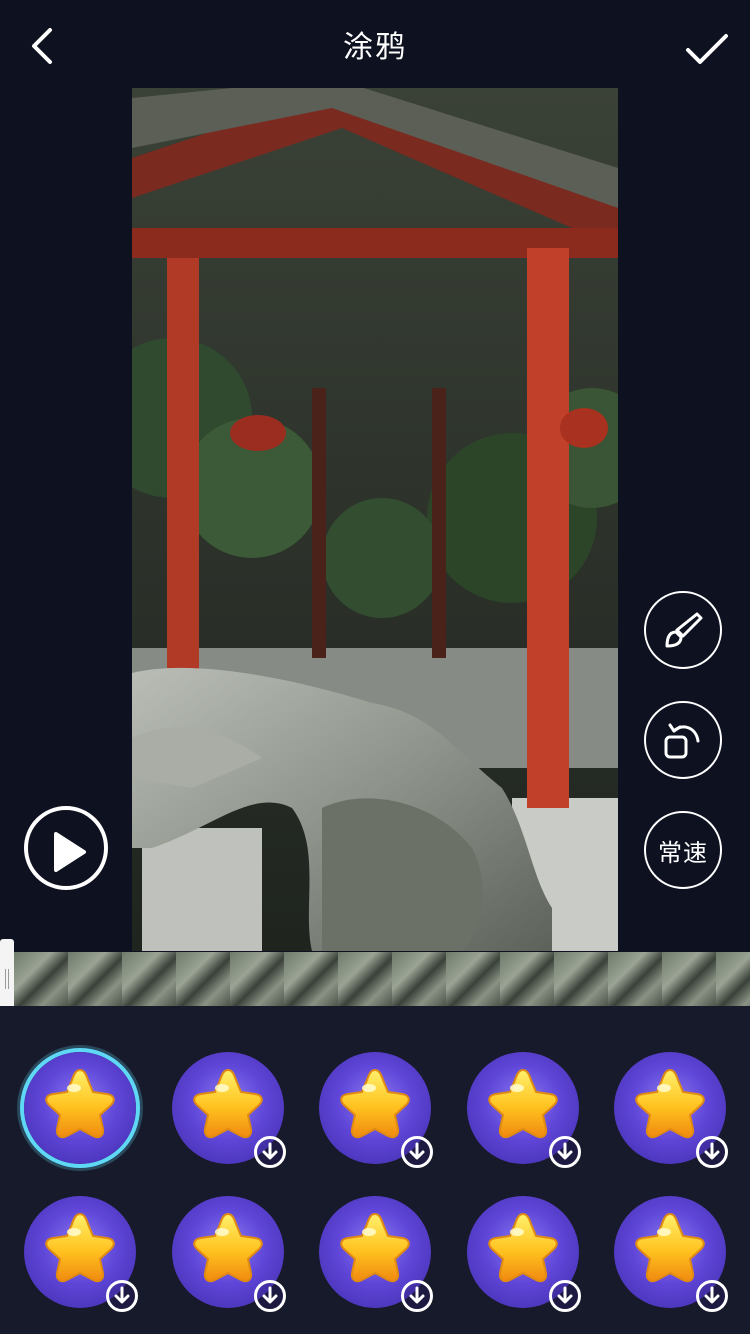 This screenshot has height=1334, width=750. I want to click on checkmark-icon, so click(707, 49).